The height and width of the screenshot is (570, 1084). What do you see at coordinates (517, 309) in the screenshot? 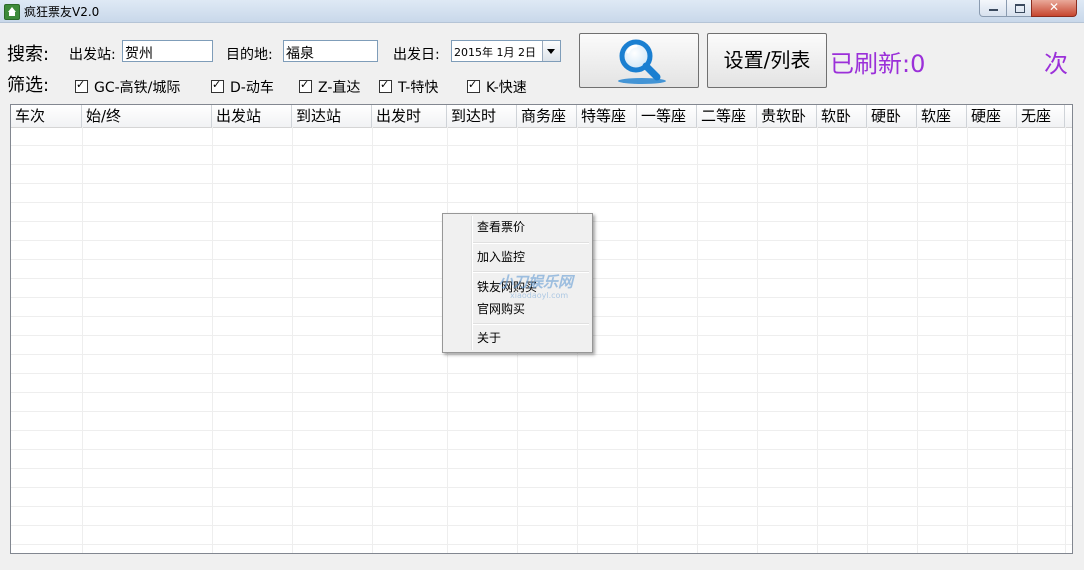
I see `menu-item-official-buy: 官网购买` at bounding box center [517, 309].